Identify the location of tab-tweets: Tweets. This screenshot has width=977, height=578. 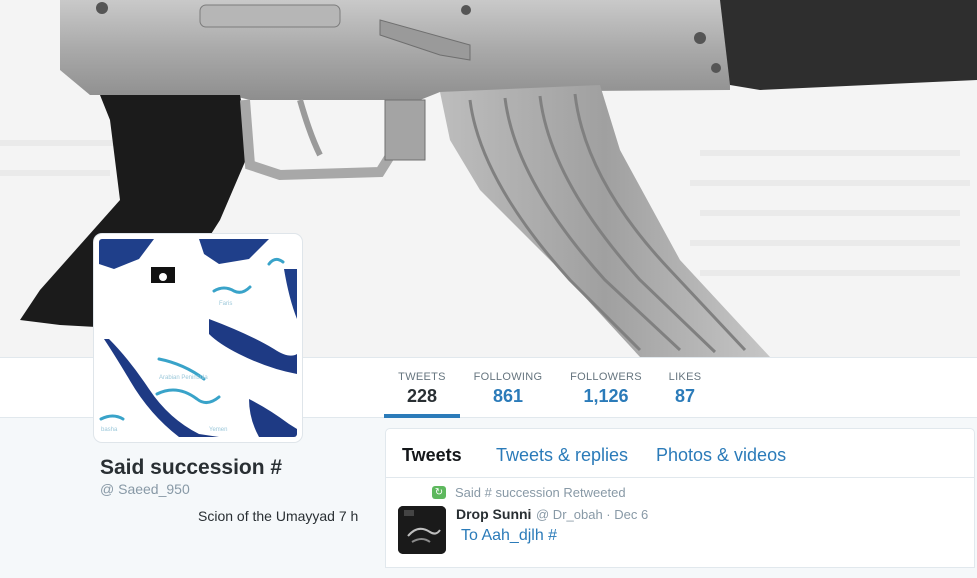
(432, 455).